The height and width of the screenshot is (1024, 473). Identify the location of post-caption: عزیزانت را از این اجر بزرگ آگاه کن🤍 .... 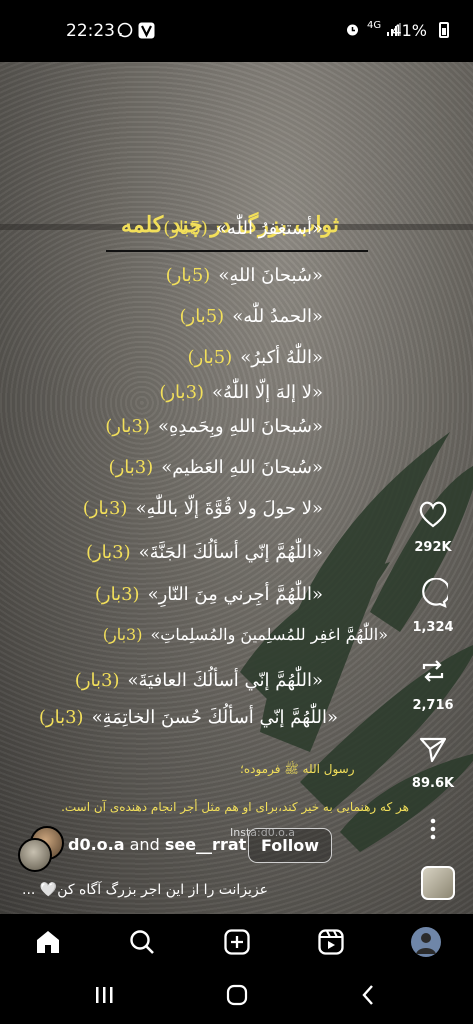
(152, 890).